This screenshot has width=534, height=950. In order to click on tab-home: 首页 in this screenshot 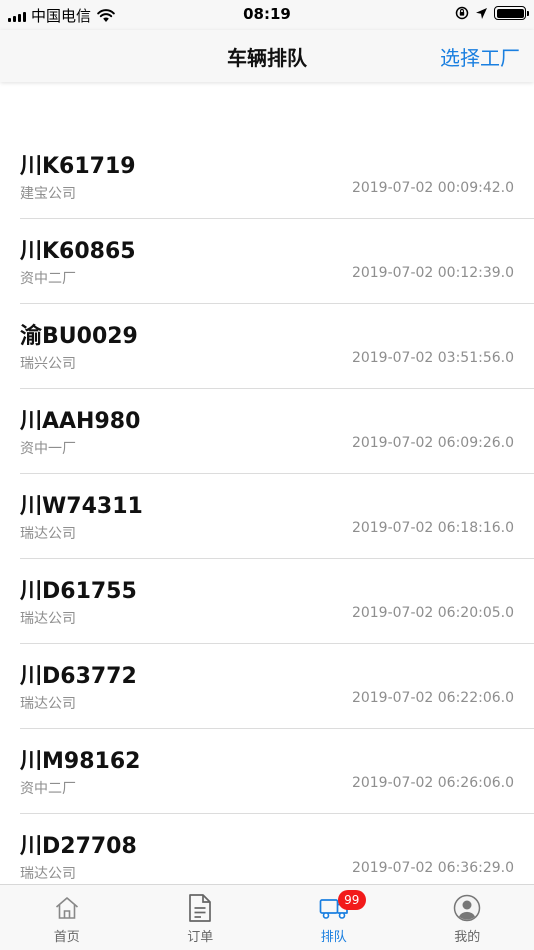, I will do `click(67, 917)`.